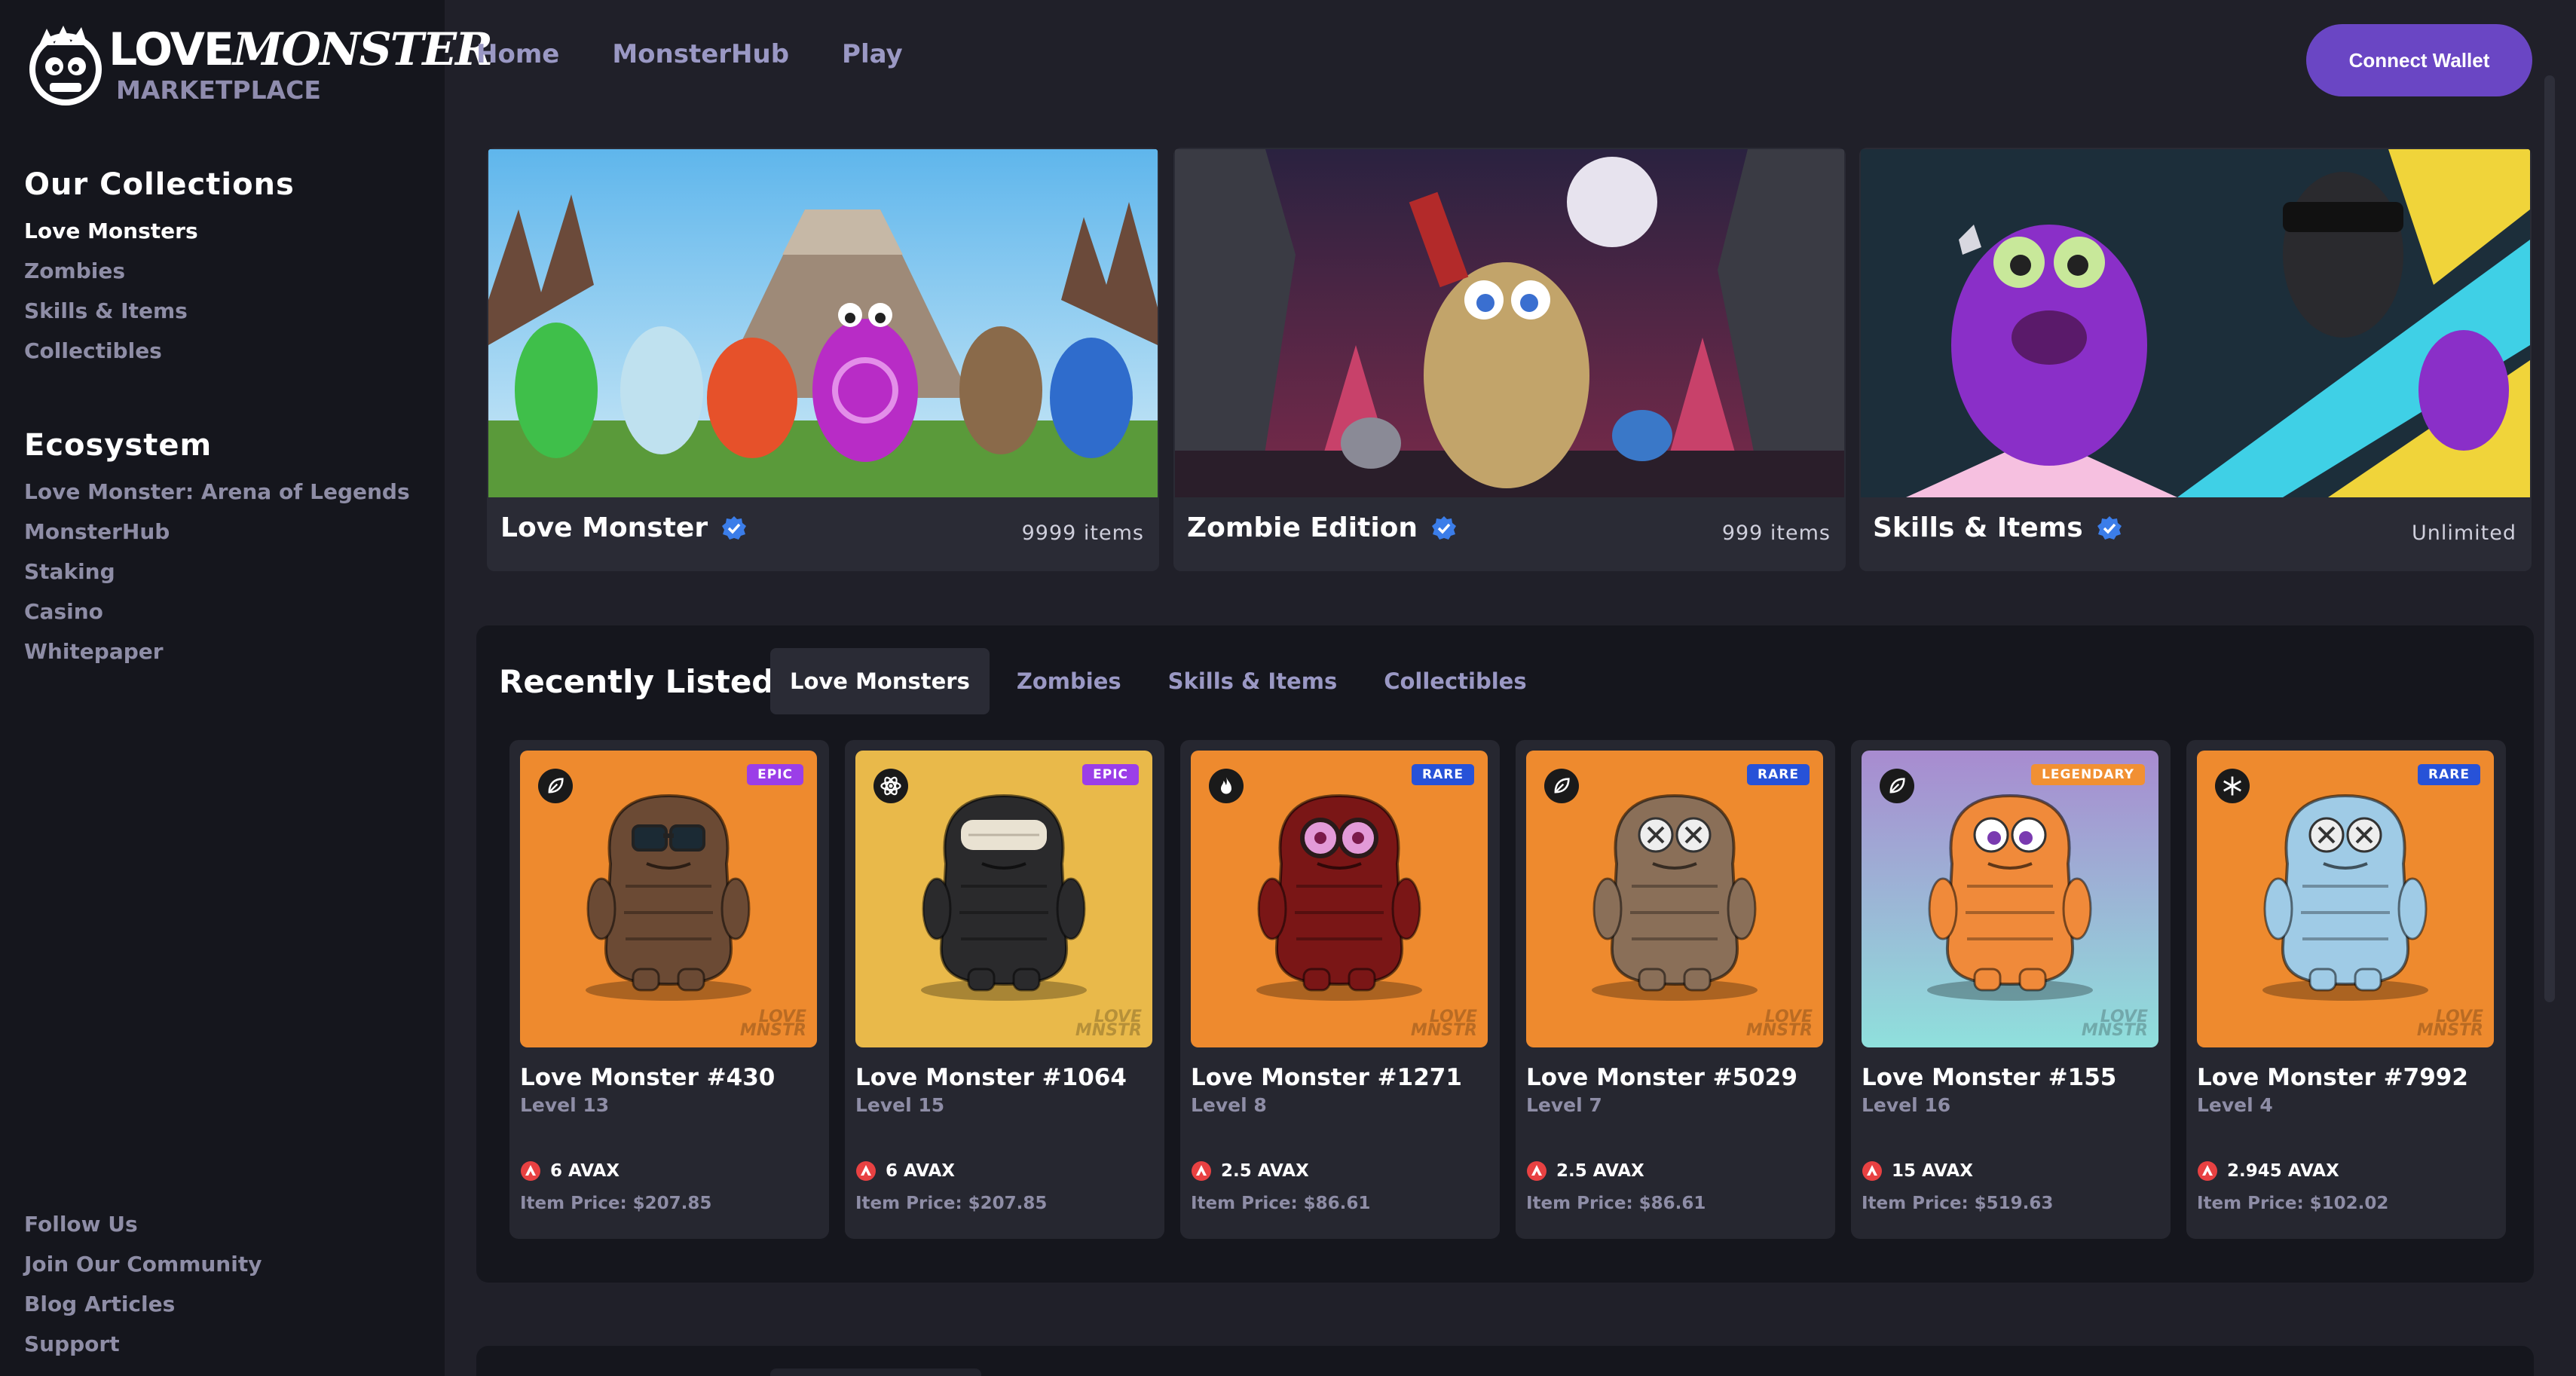  What do you see at coordinates (890, 786) in the screenshot?
I see `atom-element-icon` at bounding box center [890, 786].